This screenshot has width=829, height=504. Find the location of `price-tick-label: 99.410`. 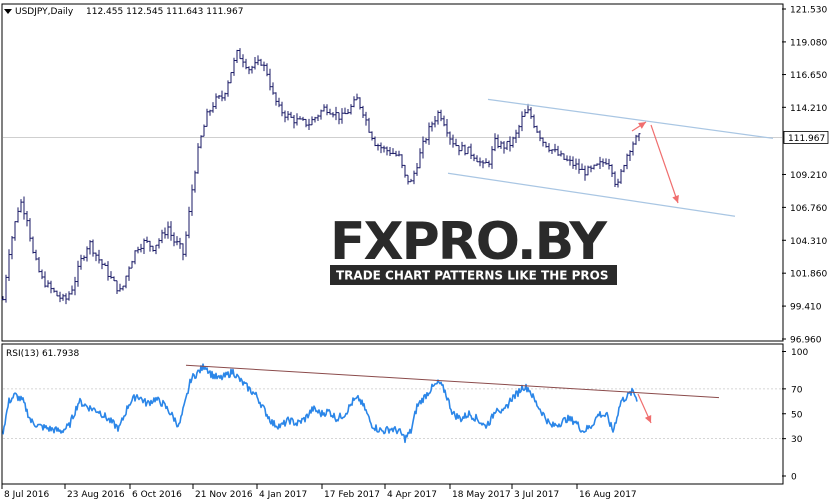

price-tick-label: 99.410 is located at coordinates (806, 308).